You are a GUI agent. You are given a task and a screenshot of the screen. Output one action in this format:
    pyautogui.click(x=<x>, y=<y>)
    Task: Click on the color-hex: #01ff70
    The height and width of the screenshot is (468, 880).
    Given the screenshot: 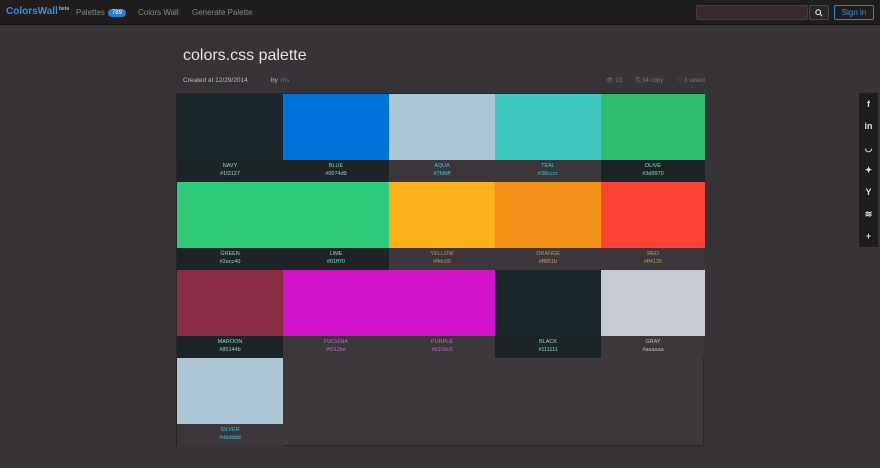 What is the action you would take?
    pyautogui.click(x=336, y=262)
    